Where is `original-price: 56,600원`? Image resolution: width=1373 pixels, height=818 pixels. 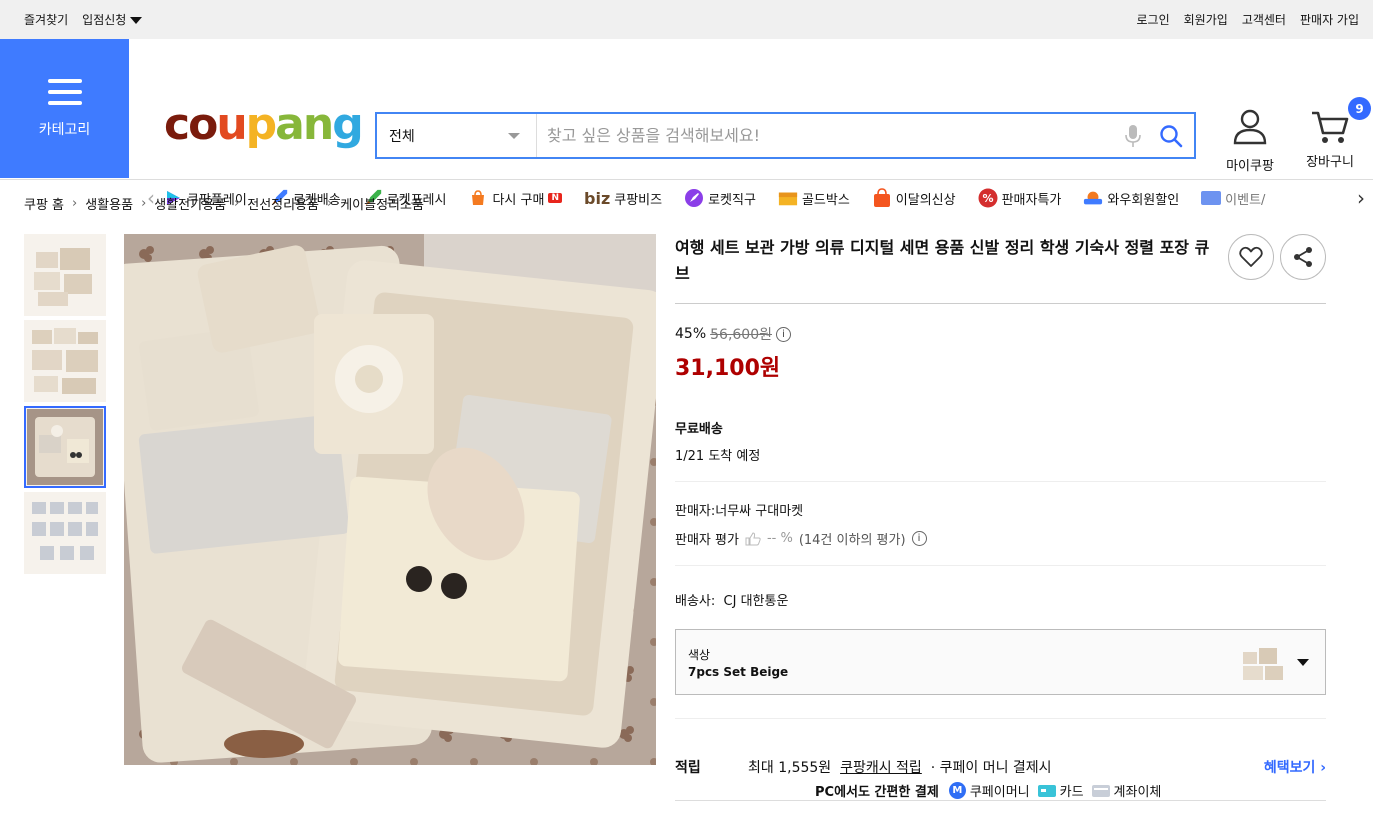
original-price: 56,600원 is located at coordinates (741, 335).